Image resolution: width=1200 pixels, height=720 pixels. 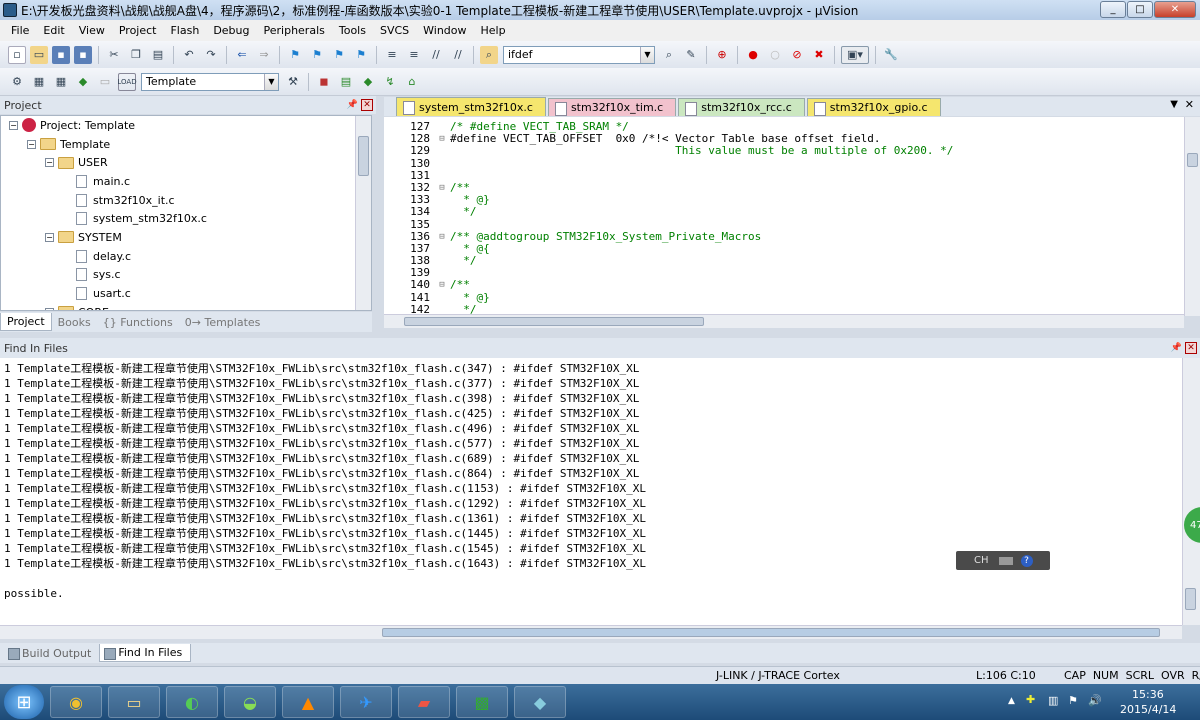 I want to click on save-all-icon: ▪, so click(x=83, y=54).